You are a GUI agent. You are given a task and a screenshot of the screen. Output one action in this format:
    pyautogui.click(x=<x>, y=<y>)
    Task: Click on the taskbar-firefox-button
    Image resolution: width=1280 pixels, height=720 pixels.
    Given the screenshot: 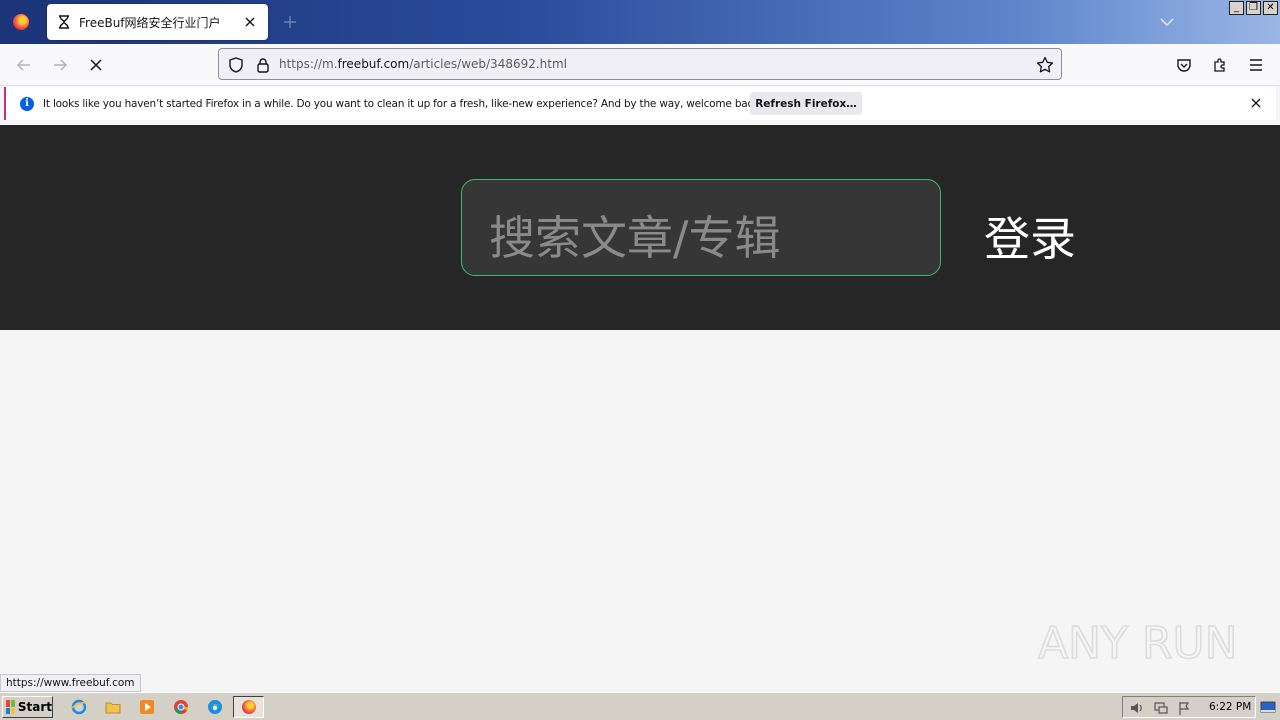 What is the action you would take?
    pyautogui.click(x=248, y=707)
    